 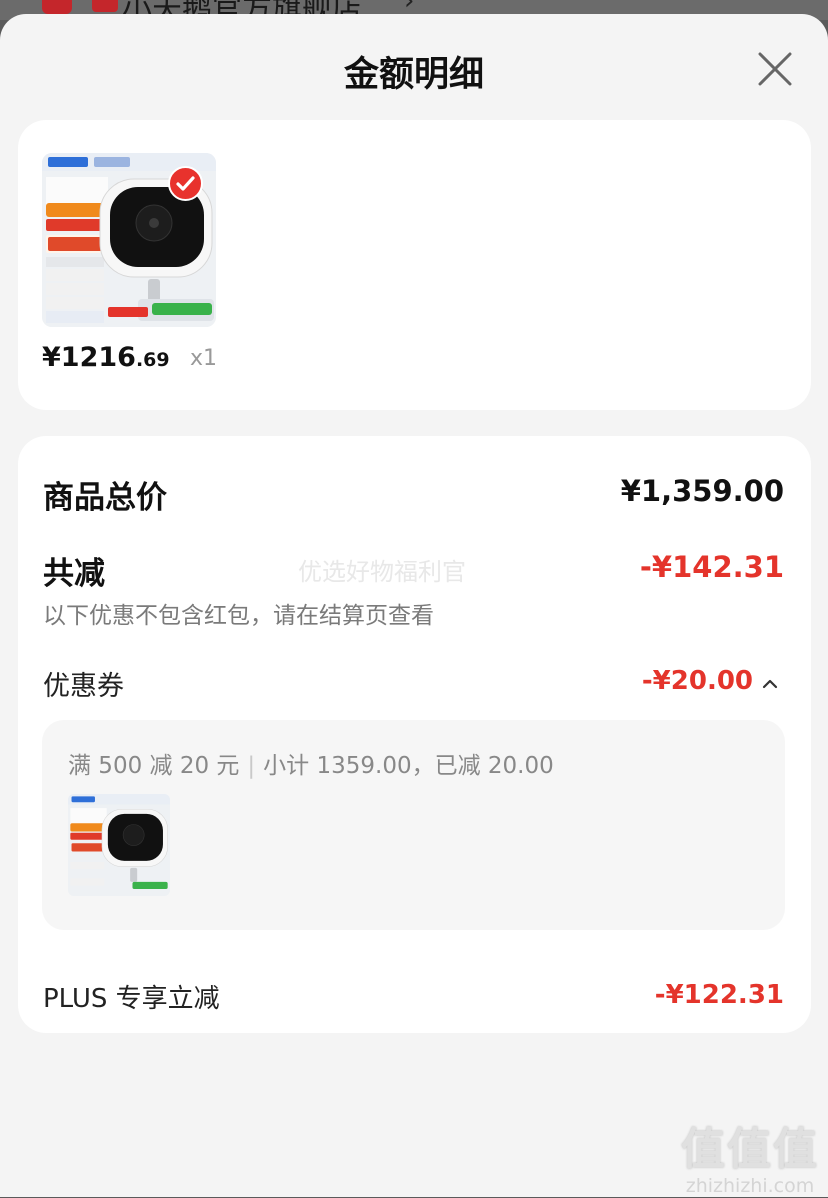 I want to click on selected-check-icon, so click(x=185, y=183).